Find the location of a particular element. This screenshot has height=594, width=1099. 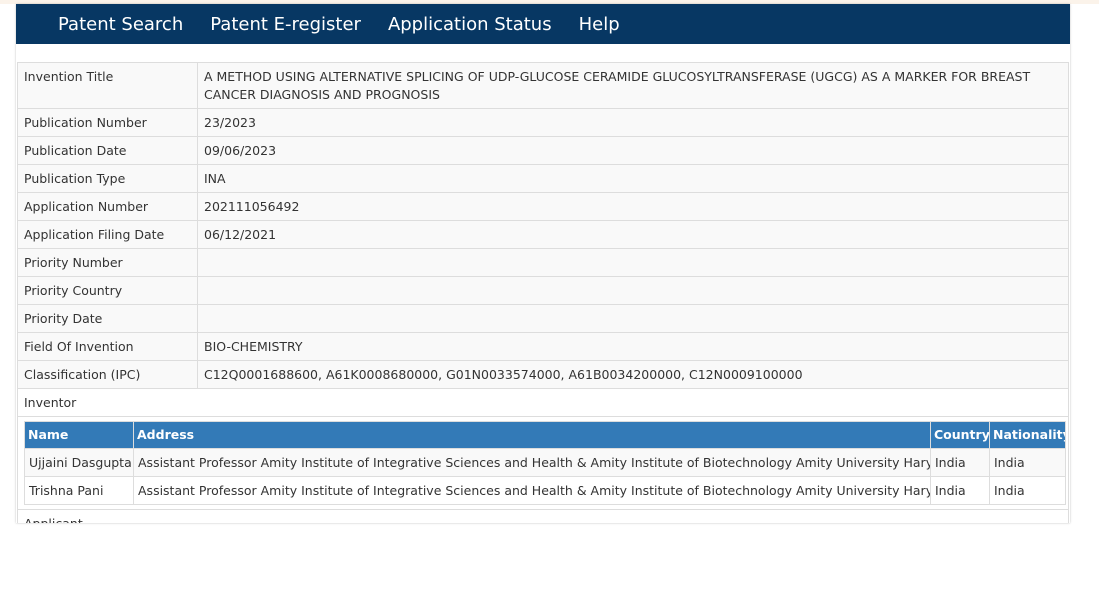

inventor-name: Ujjaini Dasgupta is located at coordinates (79, 462).